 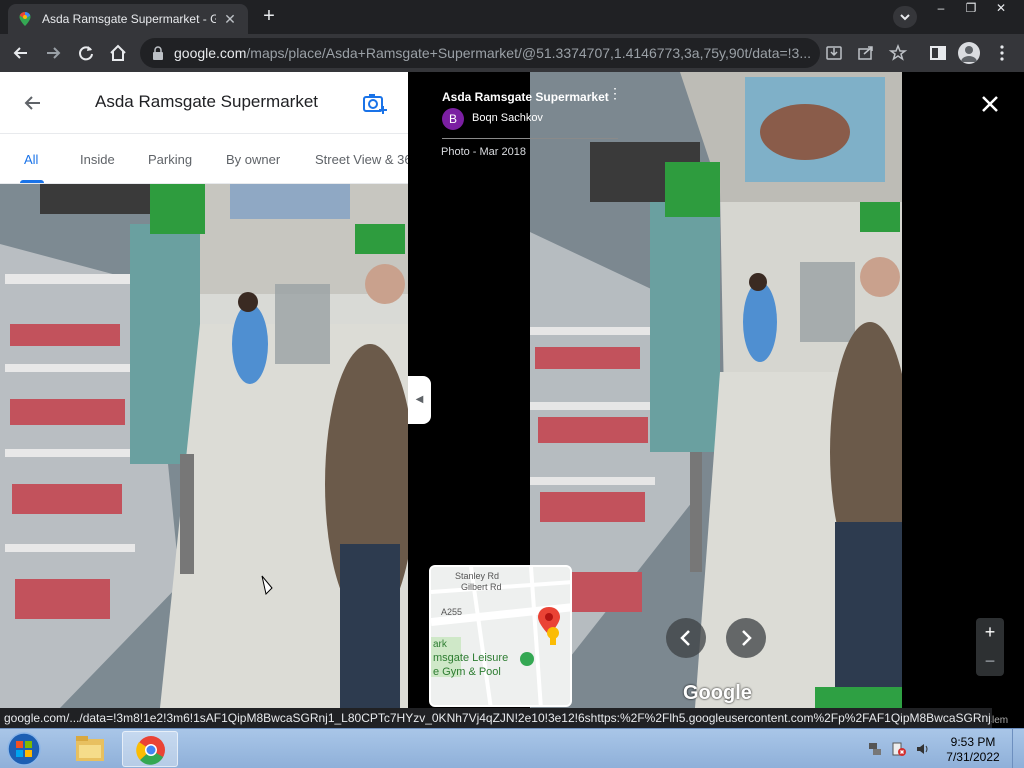 I want to click on google-logo: Google, so click(x=717, y=693).